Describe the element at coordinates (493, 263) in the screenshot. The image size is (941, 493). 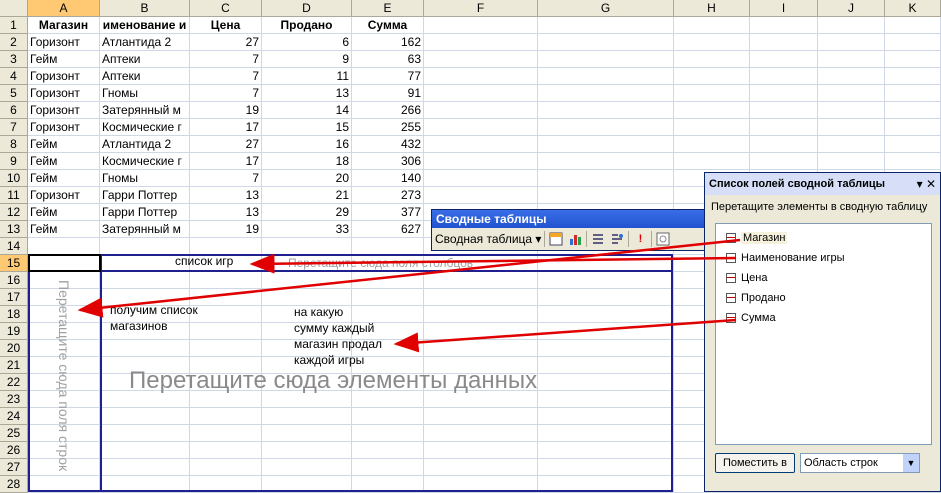
I see `arrow-games` at that location.